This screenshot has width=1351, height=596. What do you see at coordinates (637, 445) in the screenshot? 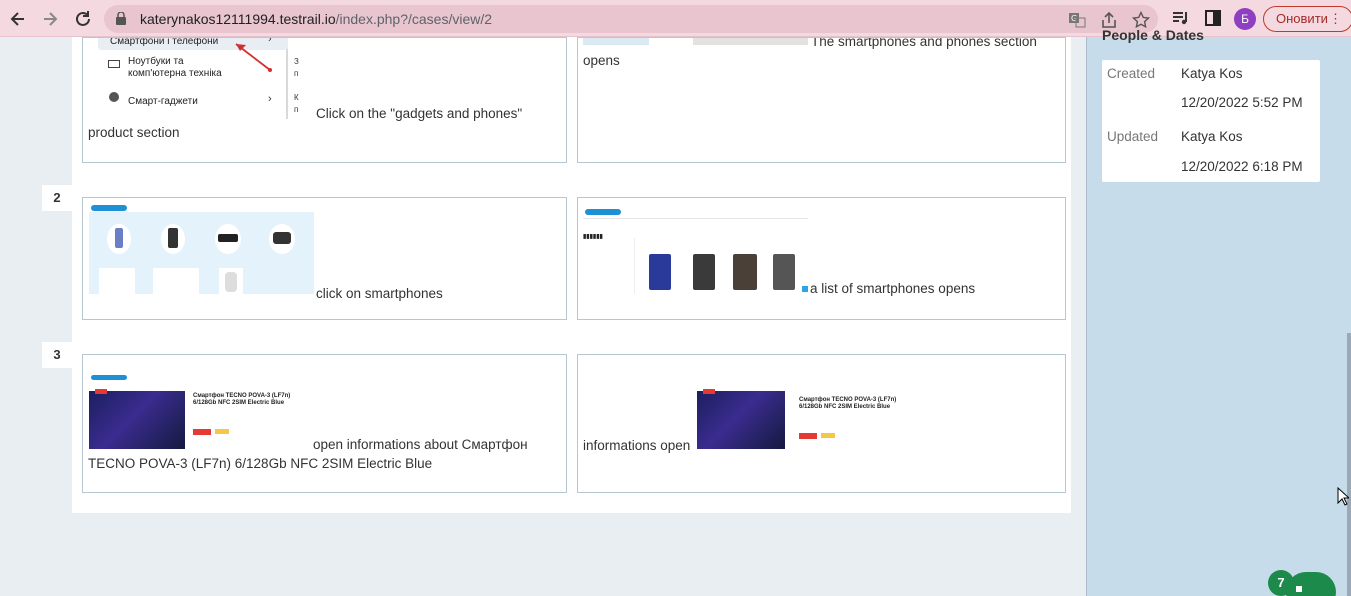
I see `step-3-expected-text: informations open` at bounding box center [637, 445].